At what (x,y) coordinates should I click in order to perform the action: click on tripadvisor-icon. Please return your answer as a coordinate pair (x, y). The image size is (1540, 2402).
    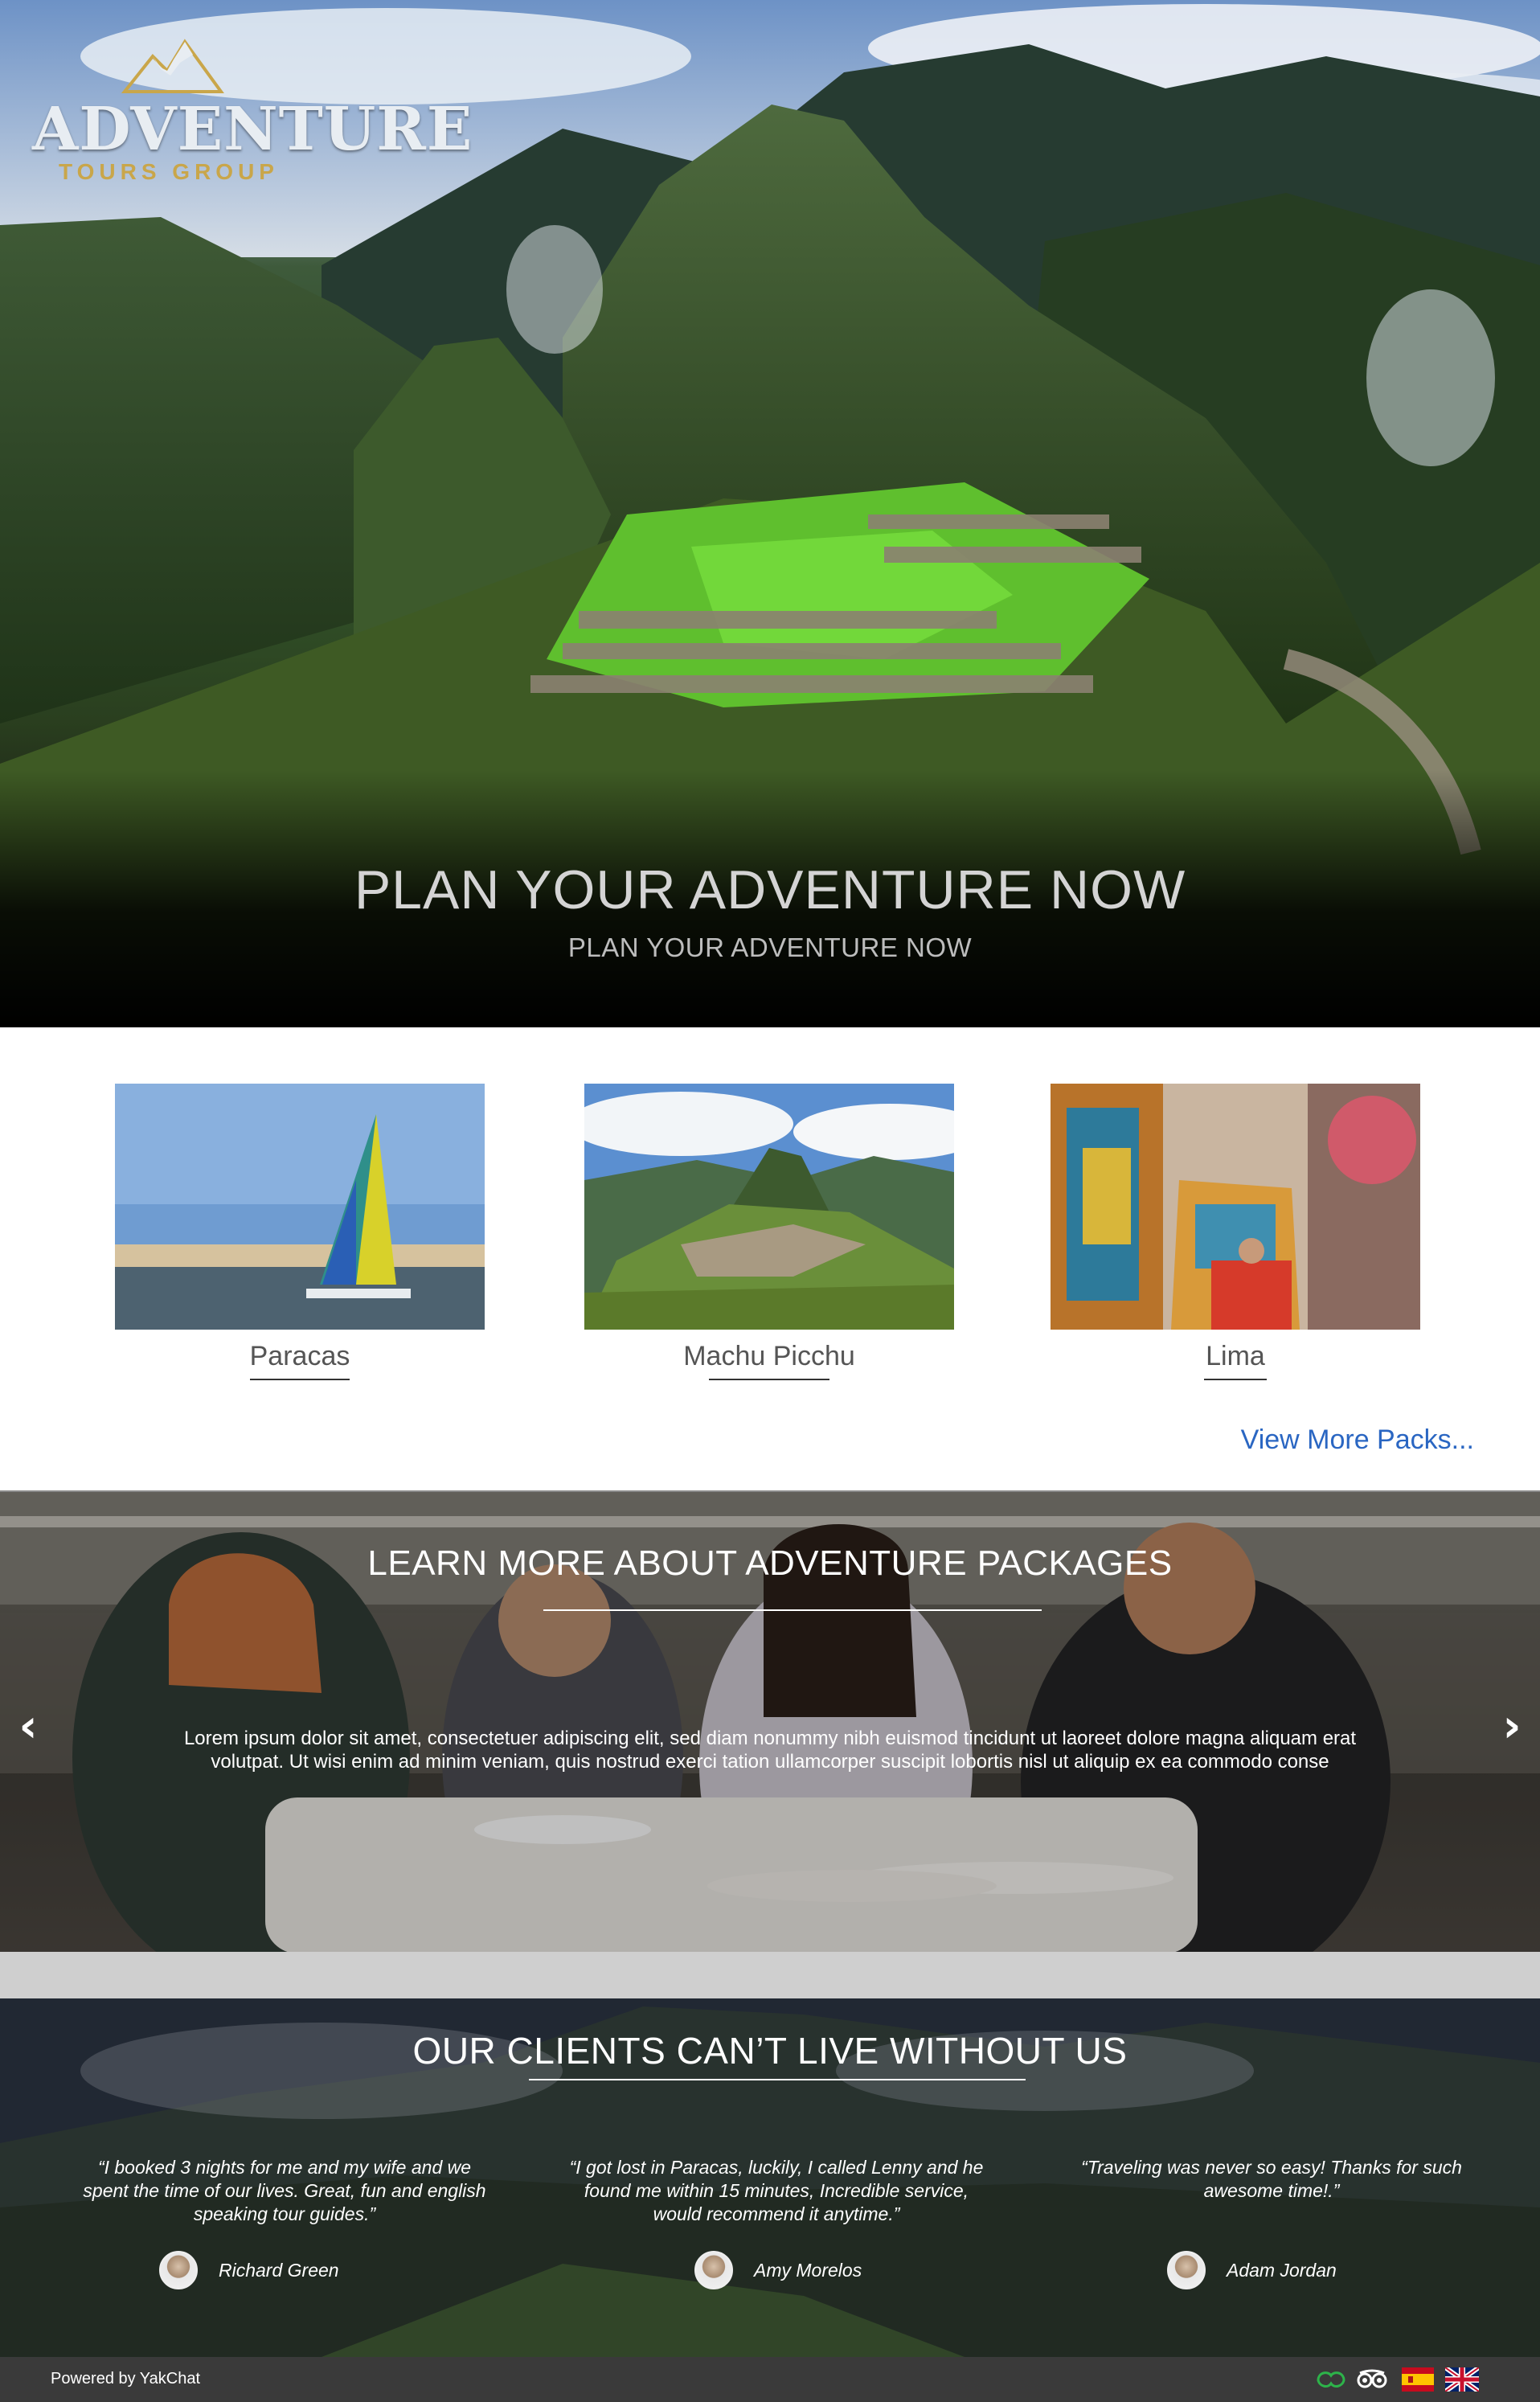
    Looking at the image, I should click on (1372, 2379).